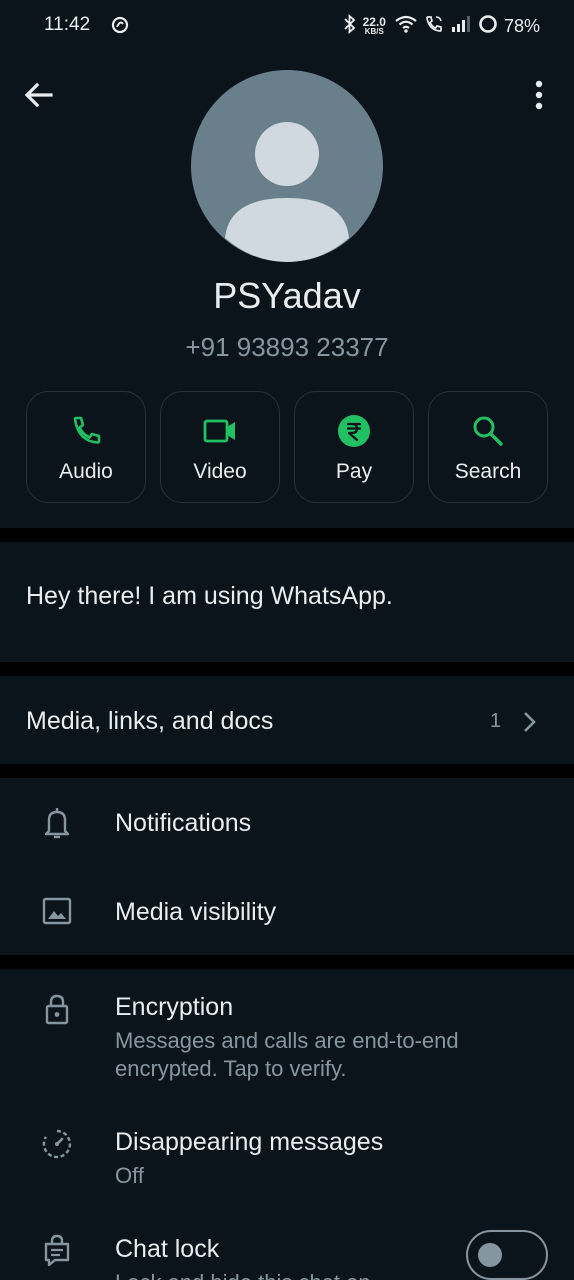 Image resolution: width=574 pixels, height=1280 pixels. I want to click on timer-icon, so click(57, 1144).